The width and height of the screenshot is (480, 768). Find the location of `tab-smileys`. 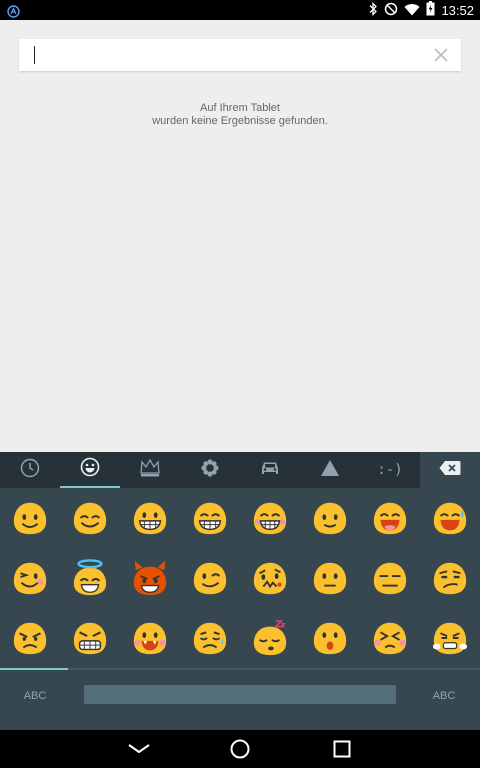

tab-smileys is located at coordinates (90, 470).